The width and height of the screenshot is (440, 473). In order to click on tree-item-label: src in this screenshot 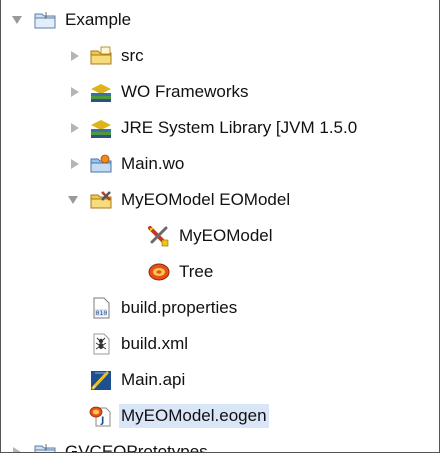, I will do `click(132, 55)`.